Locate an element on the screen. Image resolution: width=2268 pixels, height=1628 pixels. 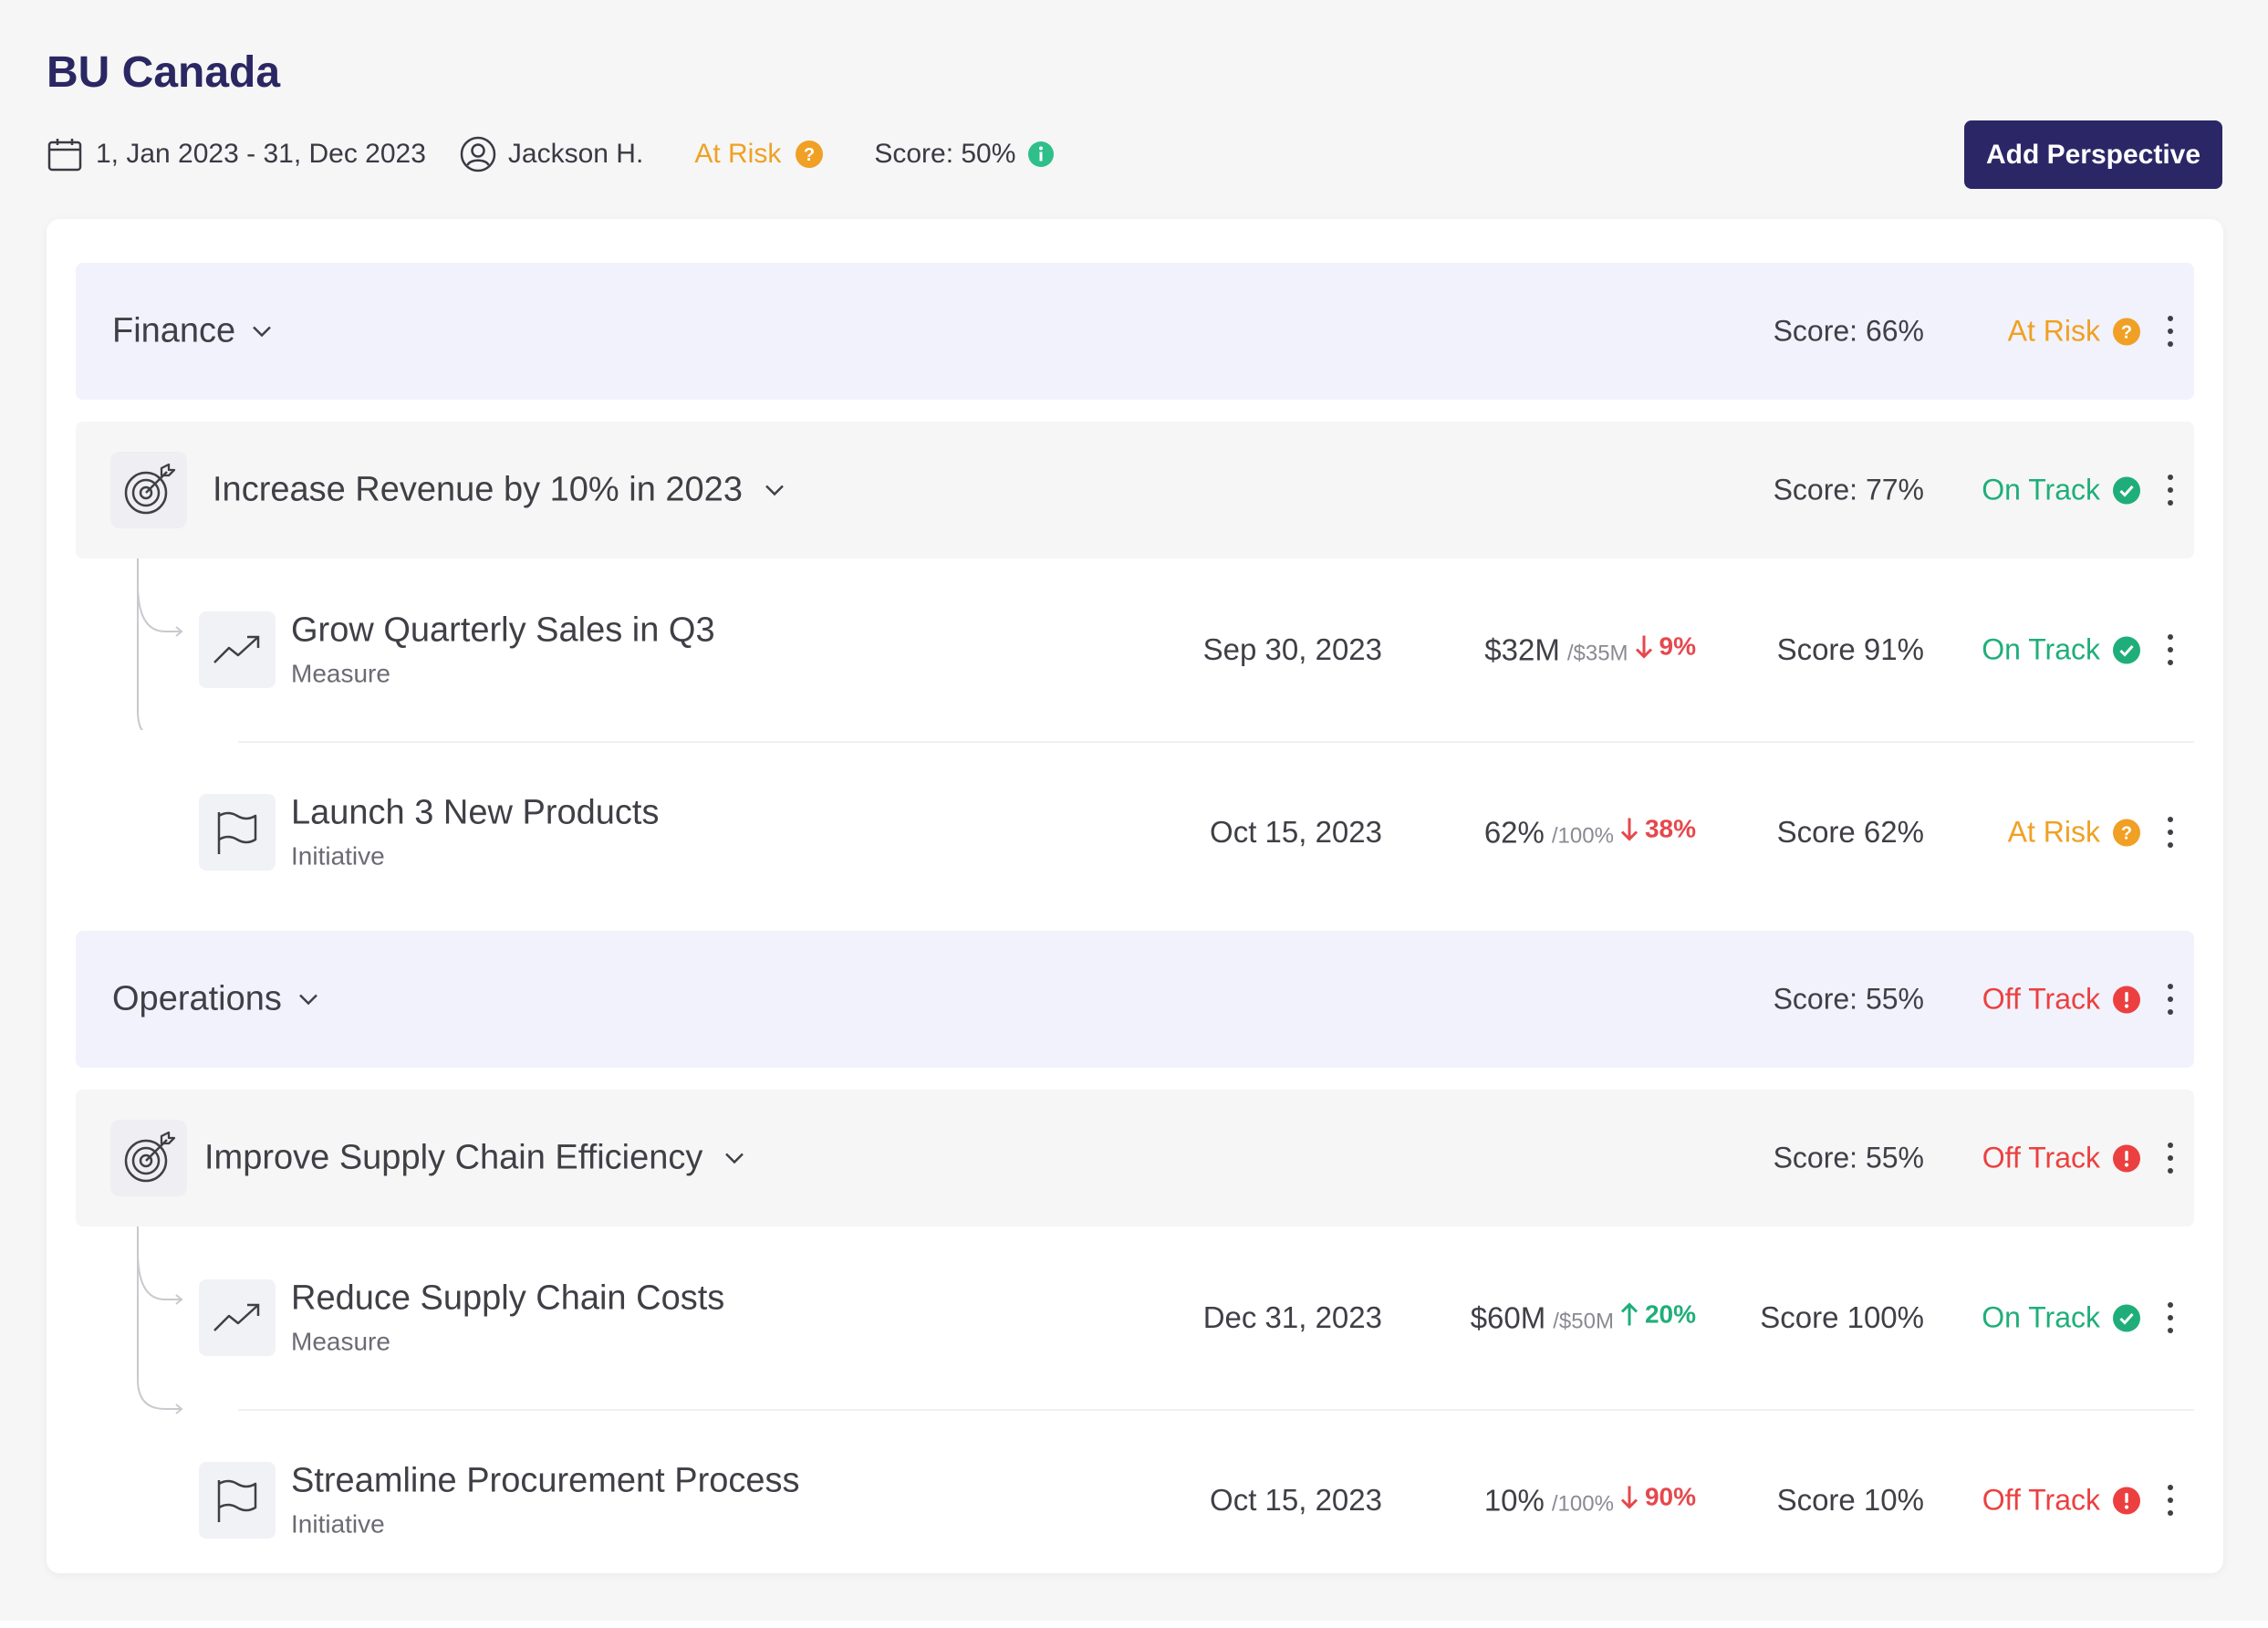
item-name: Reduce Supply Chain Costs is located at coordinates (508, 1299).